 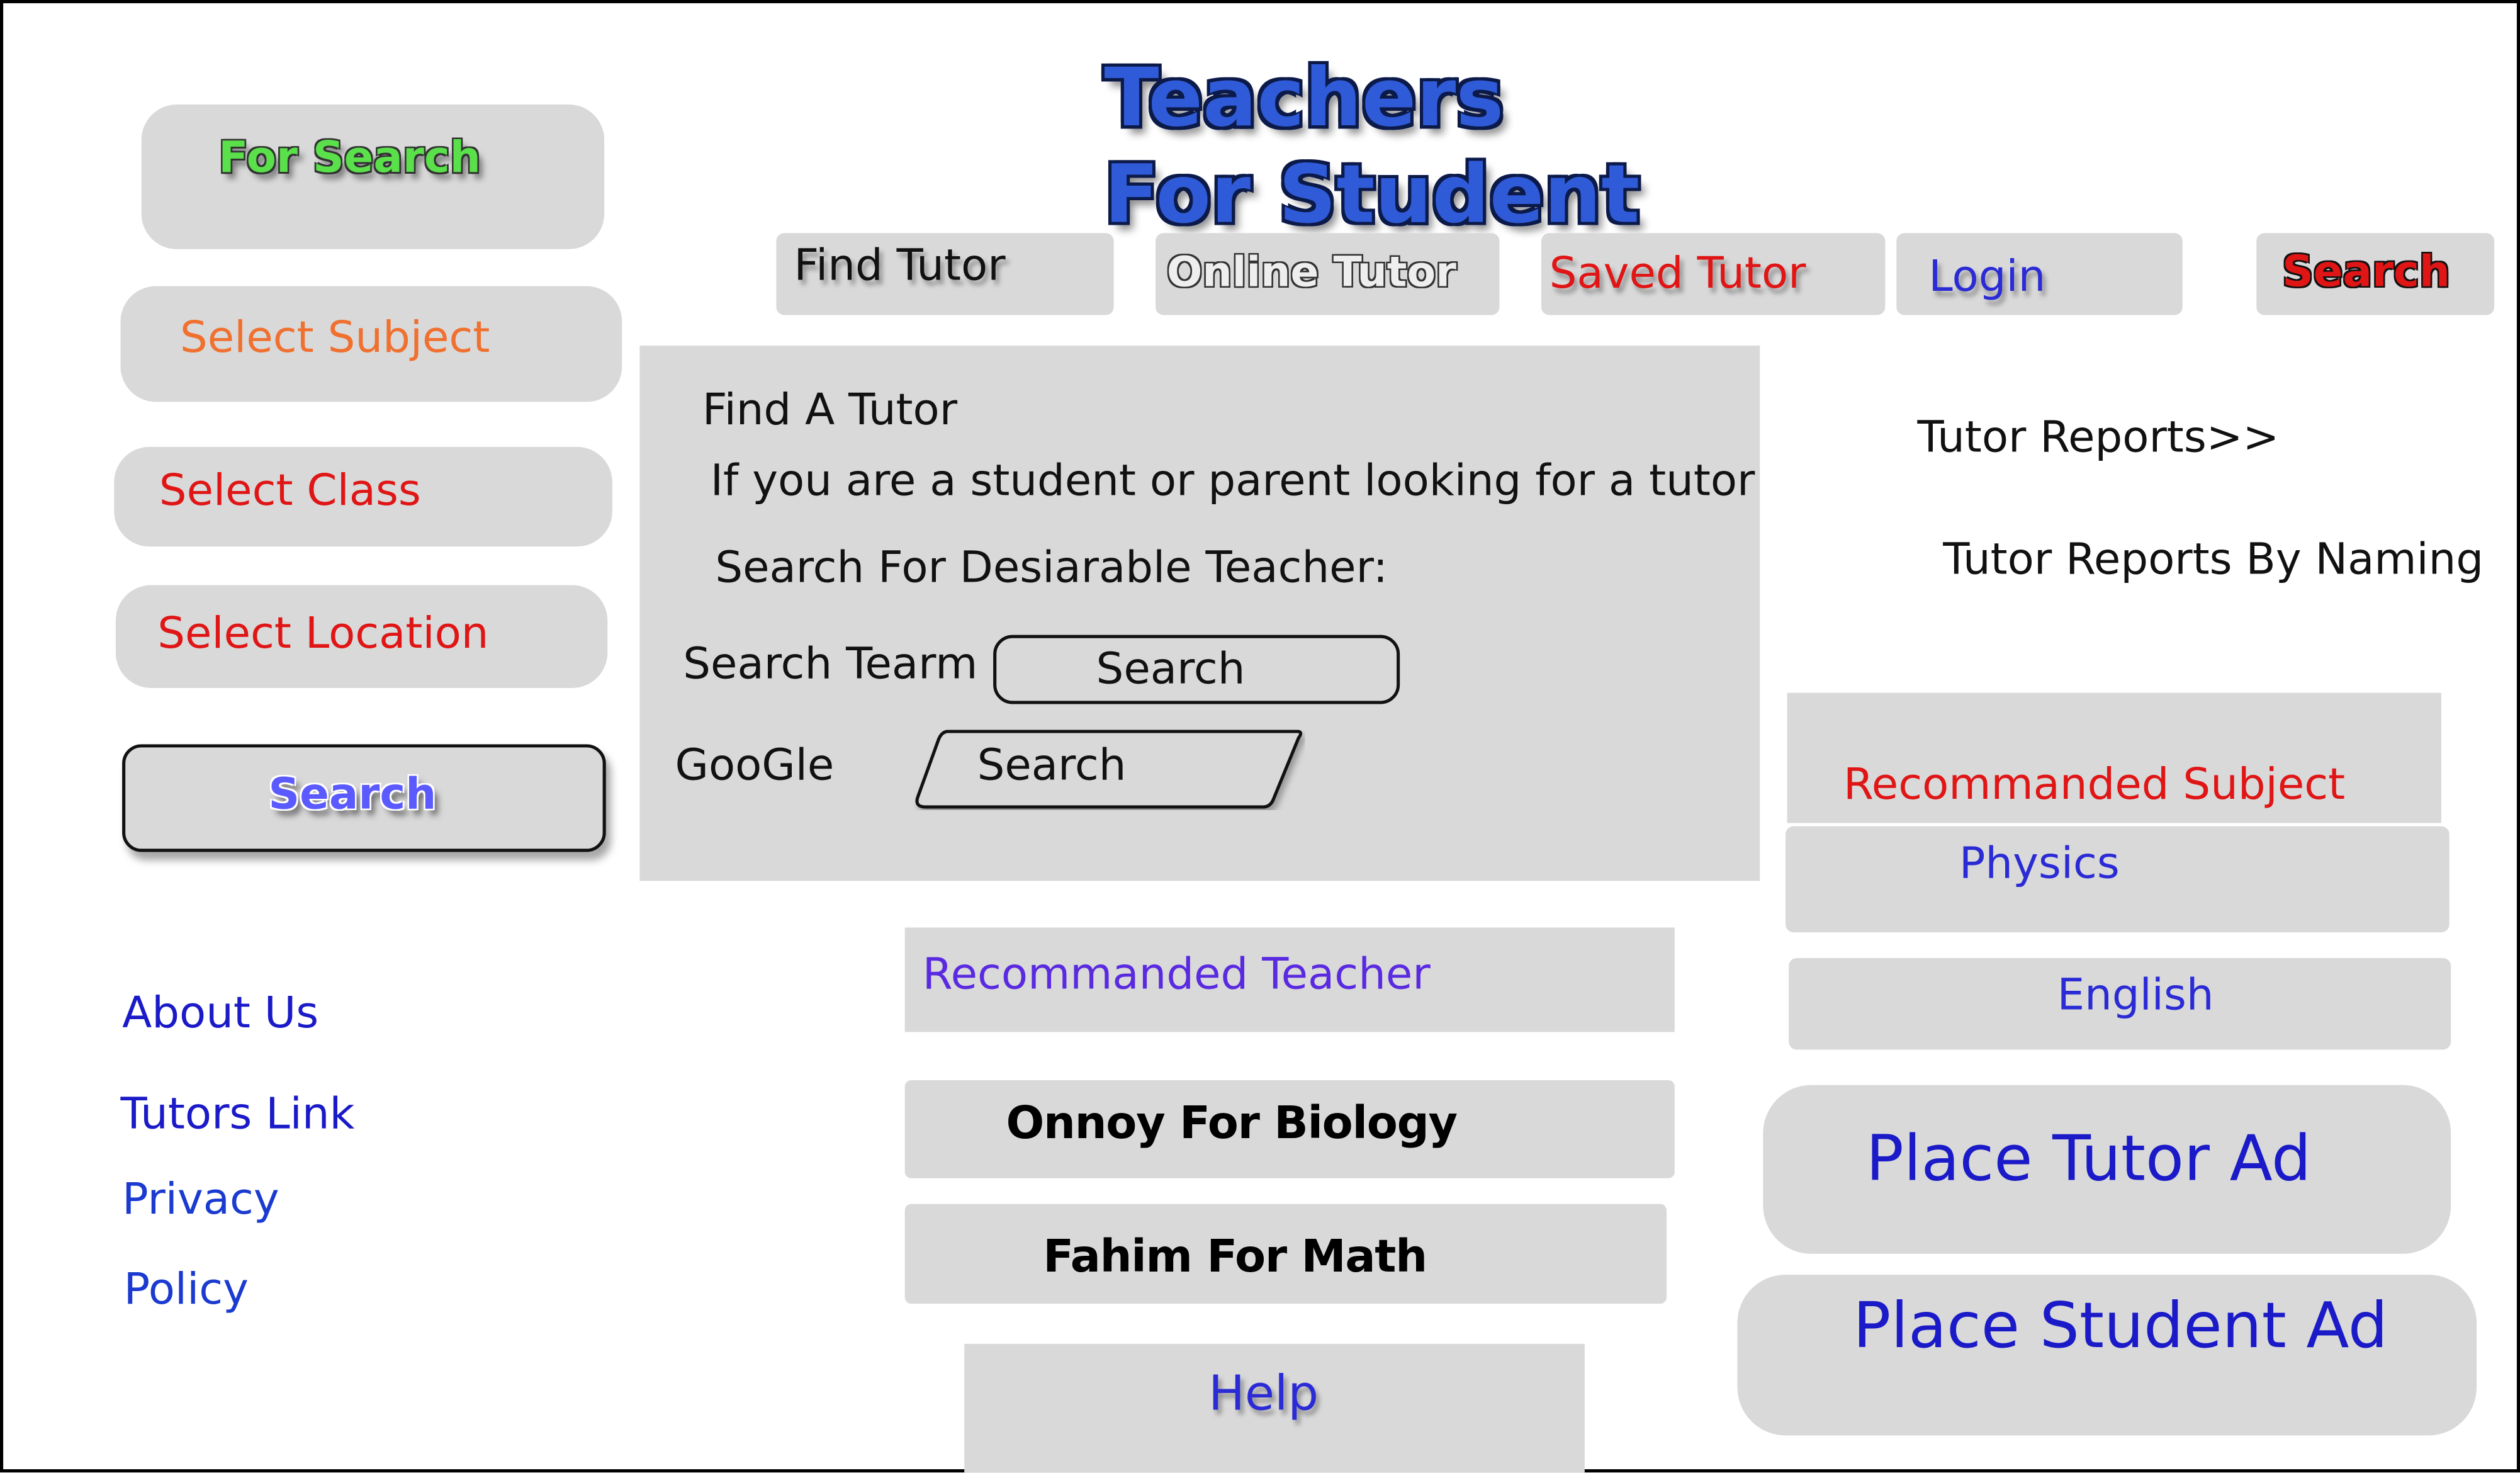 I want to click on select-location-dropdown: Select Location, so click(x=361, y=636).